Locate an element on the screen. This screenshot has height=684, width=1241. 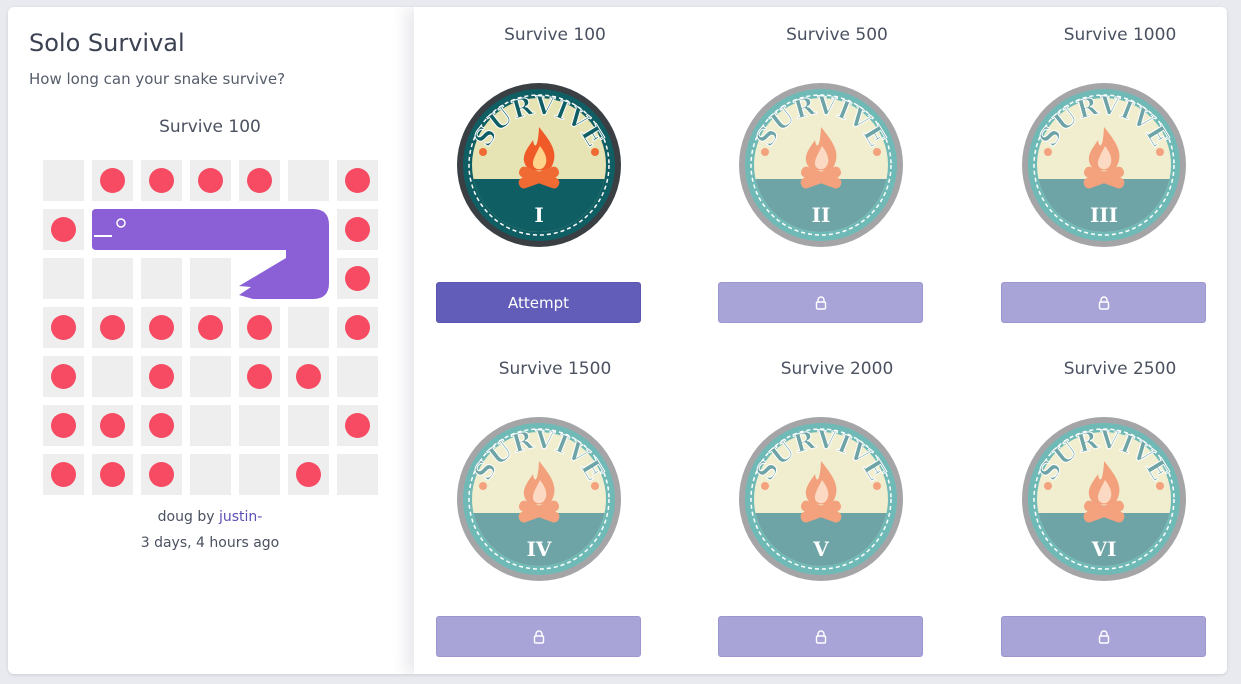
snake-credit: doug by justin- is located at coordinates (210, 517).